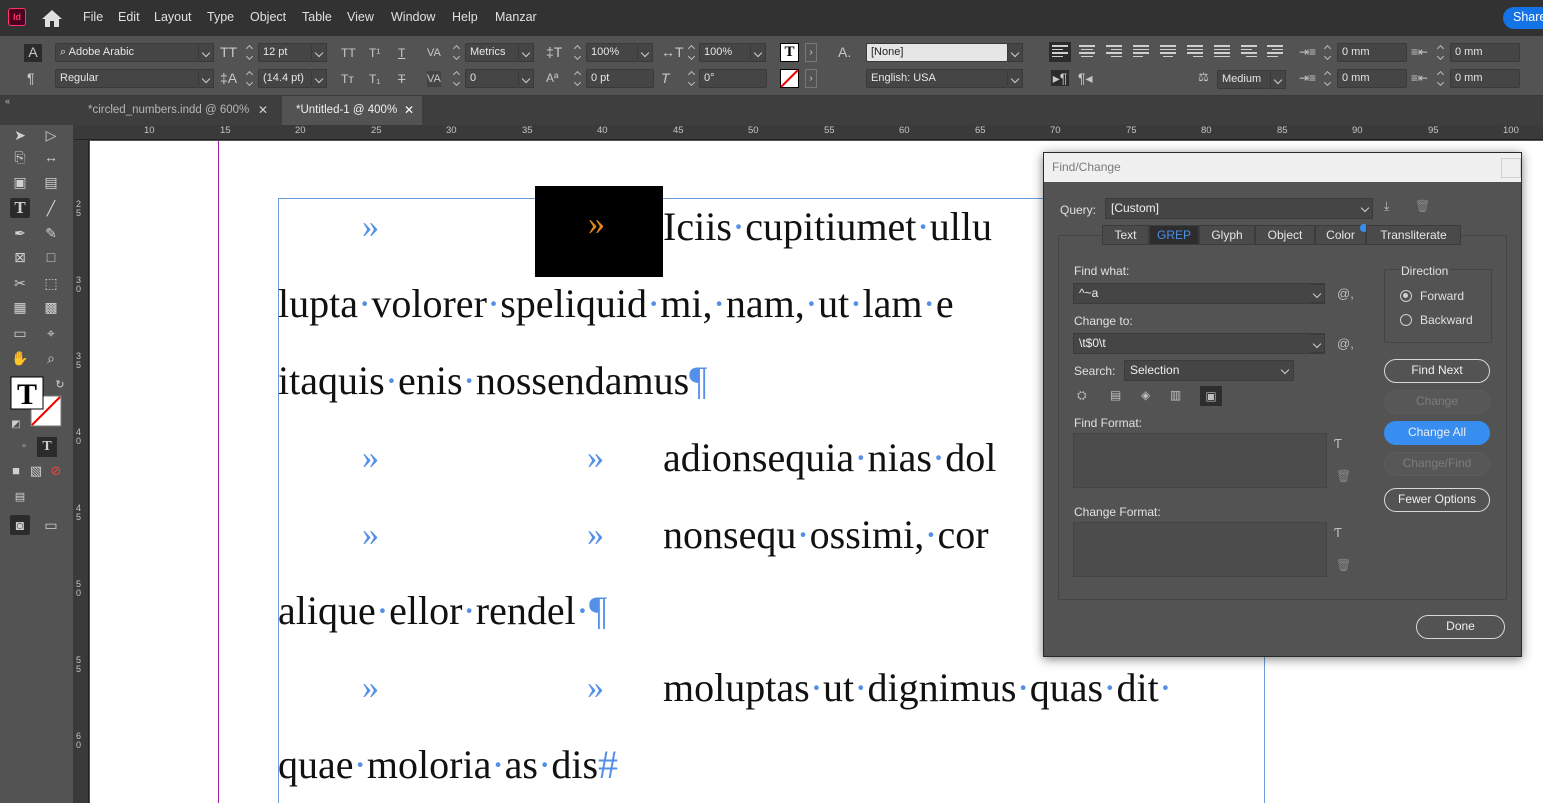  Describe the element at coordinates (1413, 235) in the screenshot. I see `tab-transliterate: Transliterate` at that location.